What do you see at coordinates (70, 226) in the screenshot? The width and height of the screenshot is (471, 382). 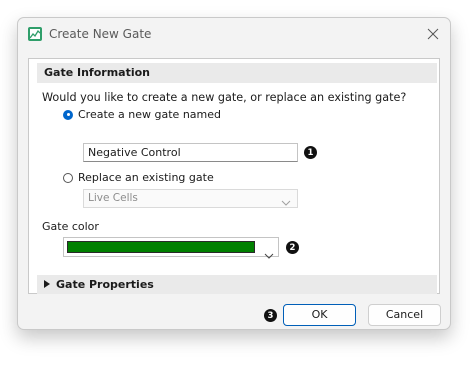 I see `gate-color-label: Gate color` at bounding box center [70, 226].